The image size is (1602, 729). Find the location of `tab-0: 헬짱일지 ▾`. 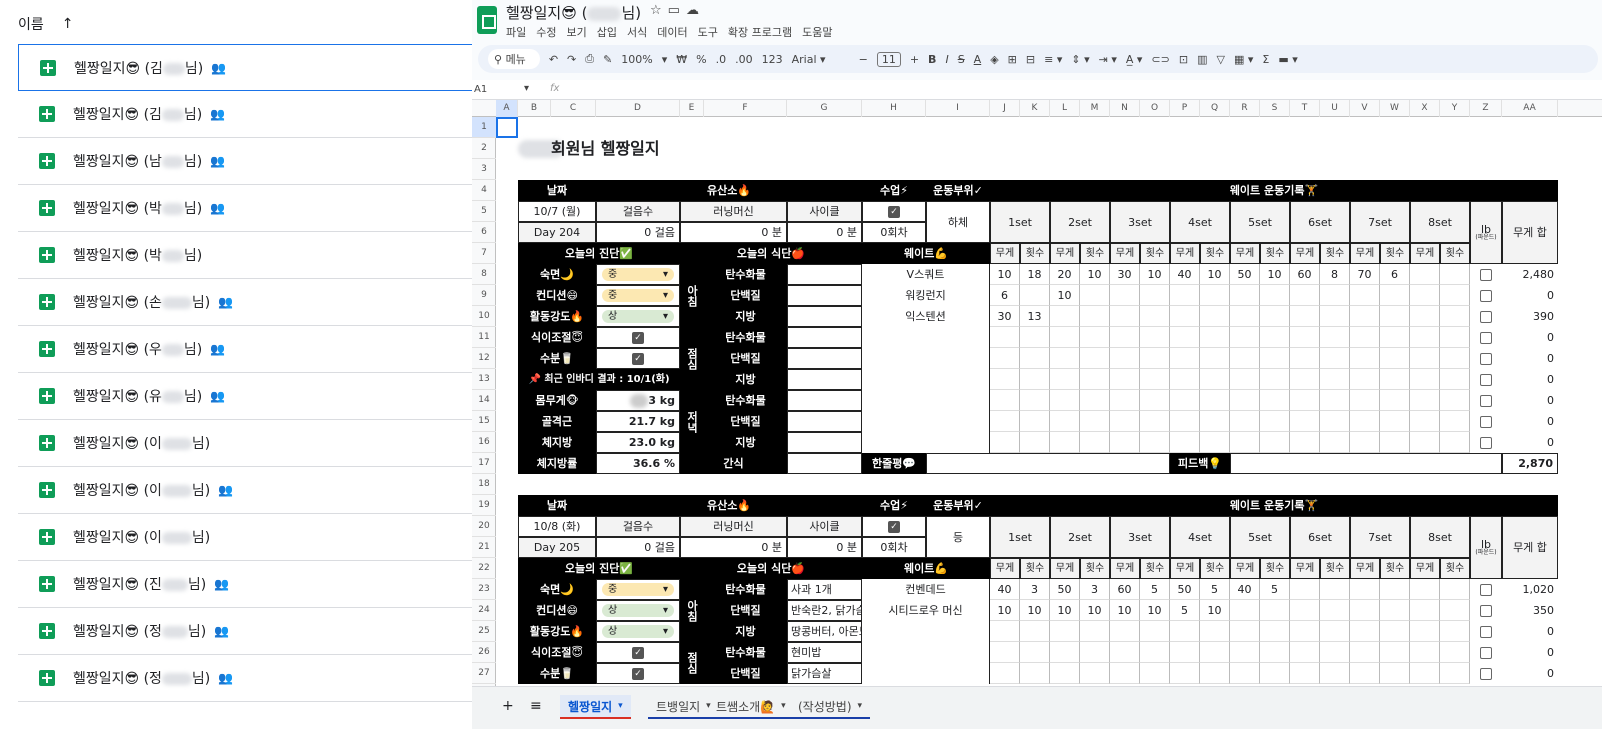

tab-0: 헬짱일지 ▾ is located at coordinates (595, 707).